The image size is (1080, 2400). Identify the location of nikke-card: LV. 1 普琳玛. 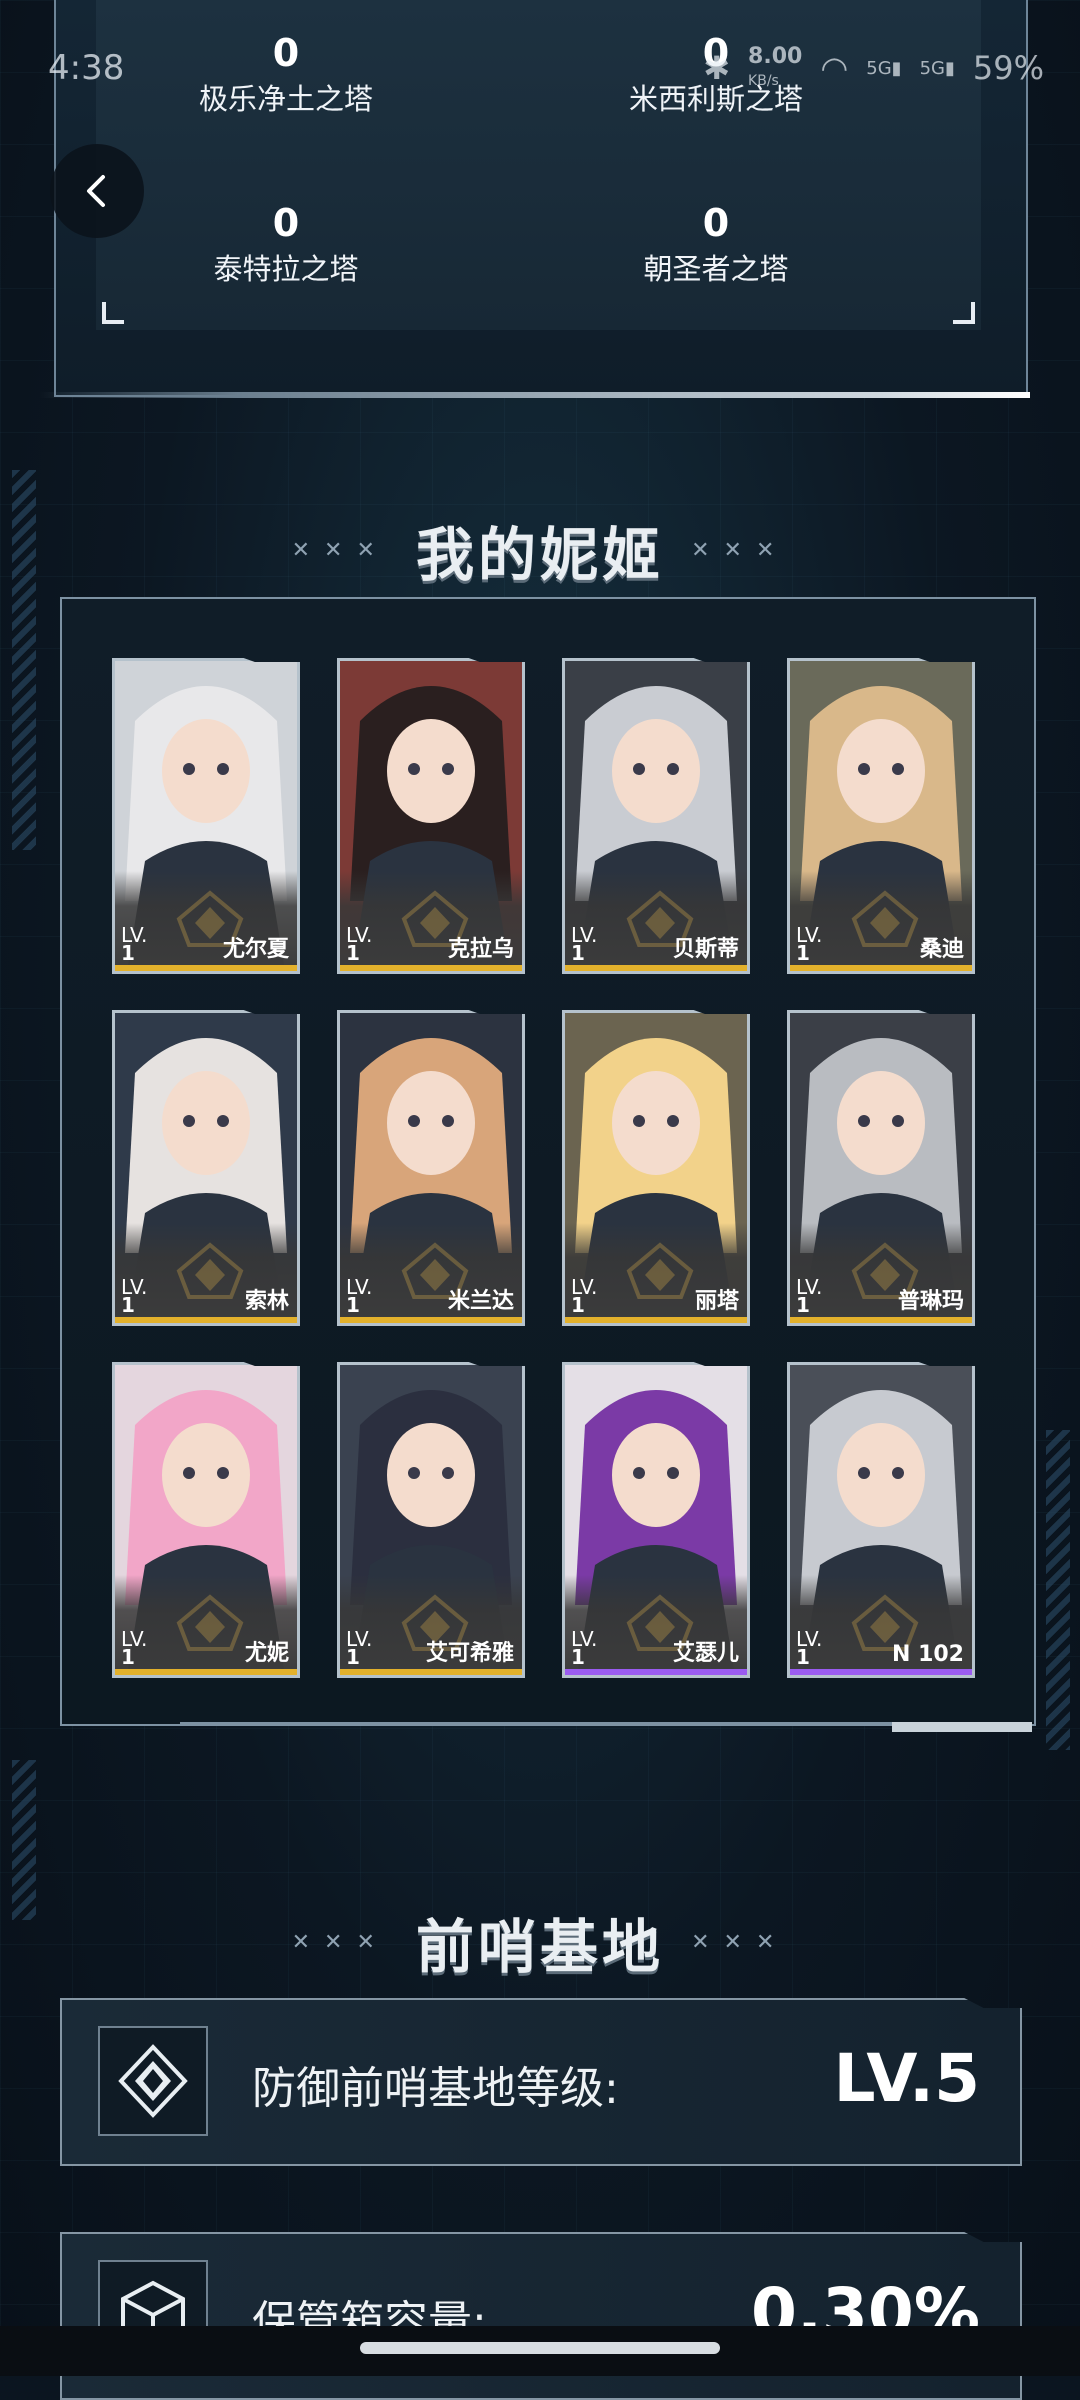
(881, 1168).